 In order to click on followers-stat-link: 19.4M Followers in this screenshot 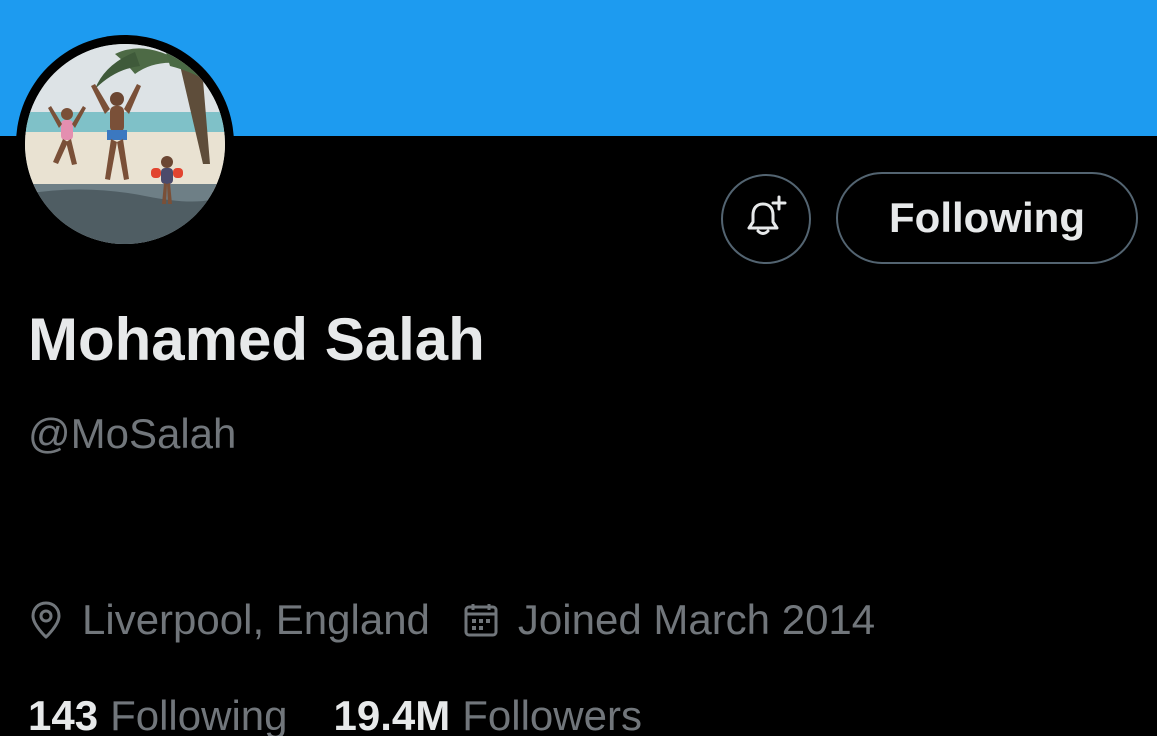, I will do `click(488, 712)`.